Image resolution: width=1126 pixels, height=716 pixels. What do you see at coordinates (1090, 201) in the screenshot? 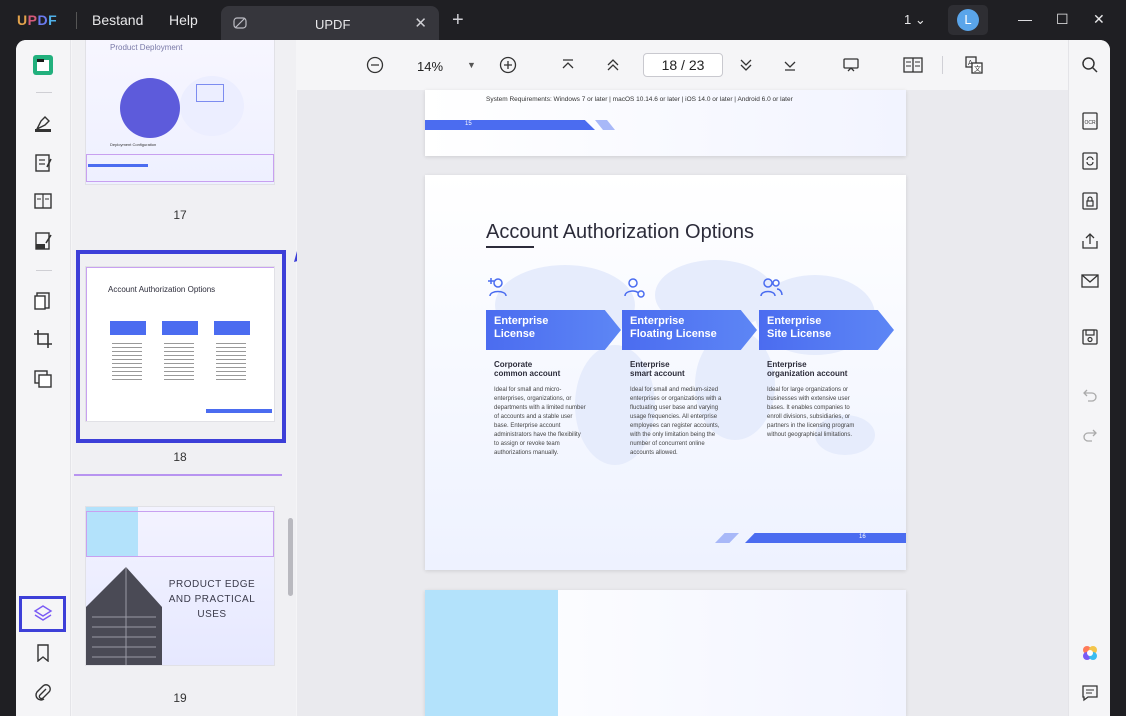
I see `protect-pdf-icon` at bounding box center [1090, 201].